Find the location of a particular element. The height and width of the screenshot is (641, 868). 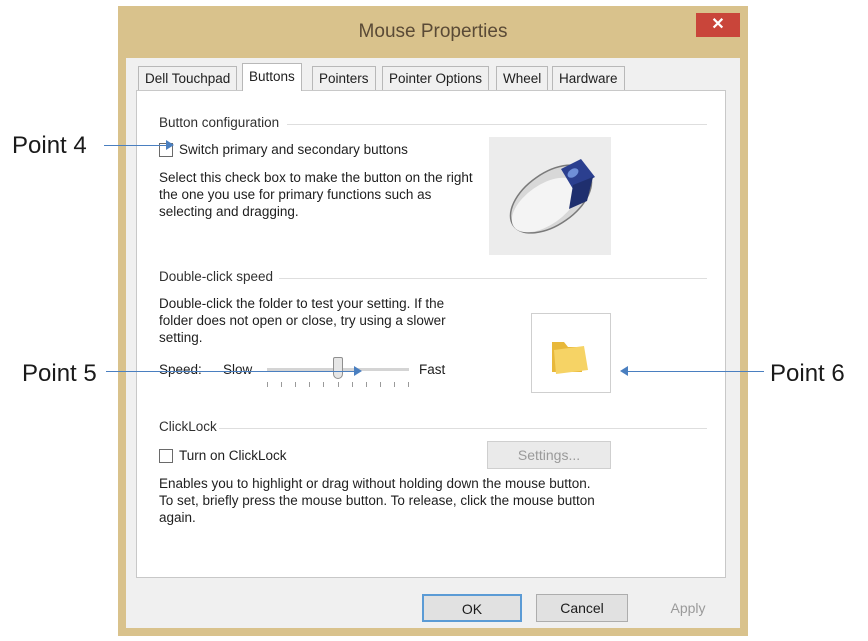

tab-buttons: Buttons is located at coordinates (272, 77).